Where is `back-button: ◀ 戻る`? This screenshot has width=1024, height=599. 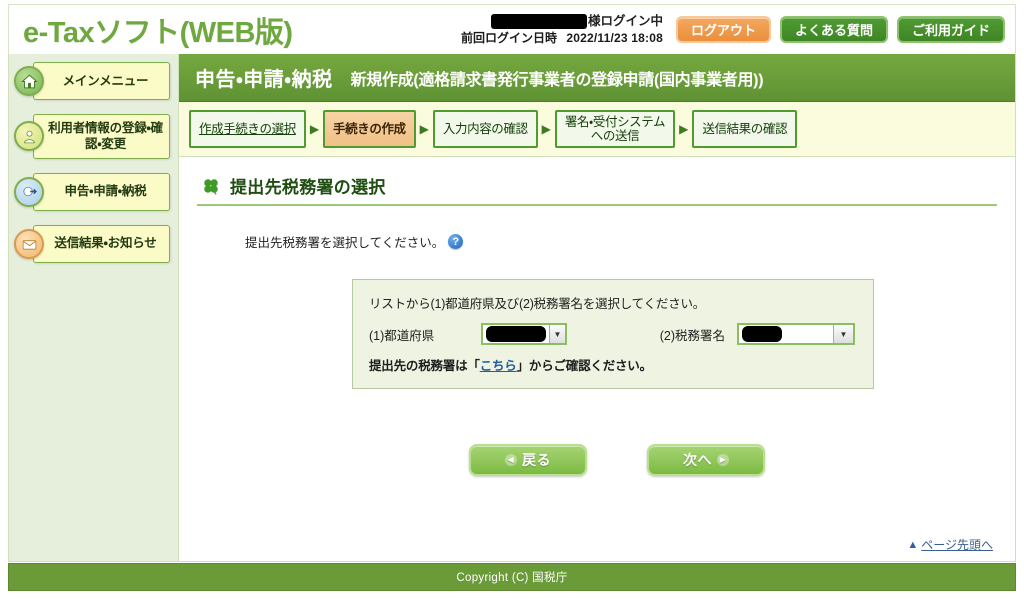 back-button: ◀ 戻る is located at coordinates (528, 460).